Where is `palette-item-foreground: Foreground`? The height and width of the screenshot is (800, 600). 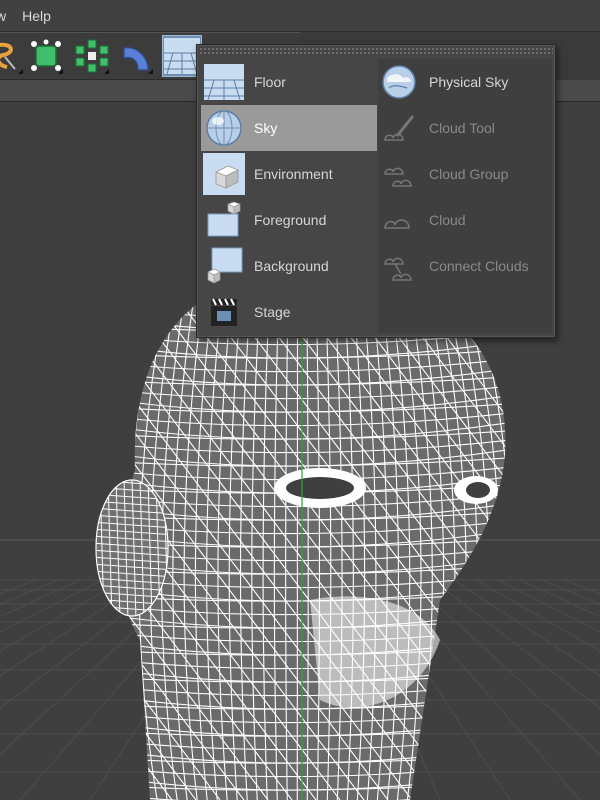
palette-item-foreground: Foreground is located at coordinates (289, 220).